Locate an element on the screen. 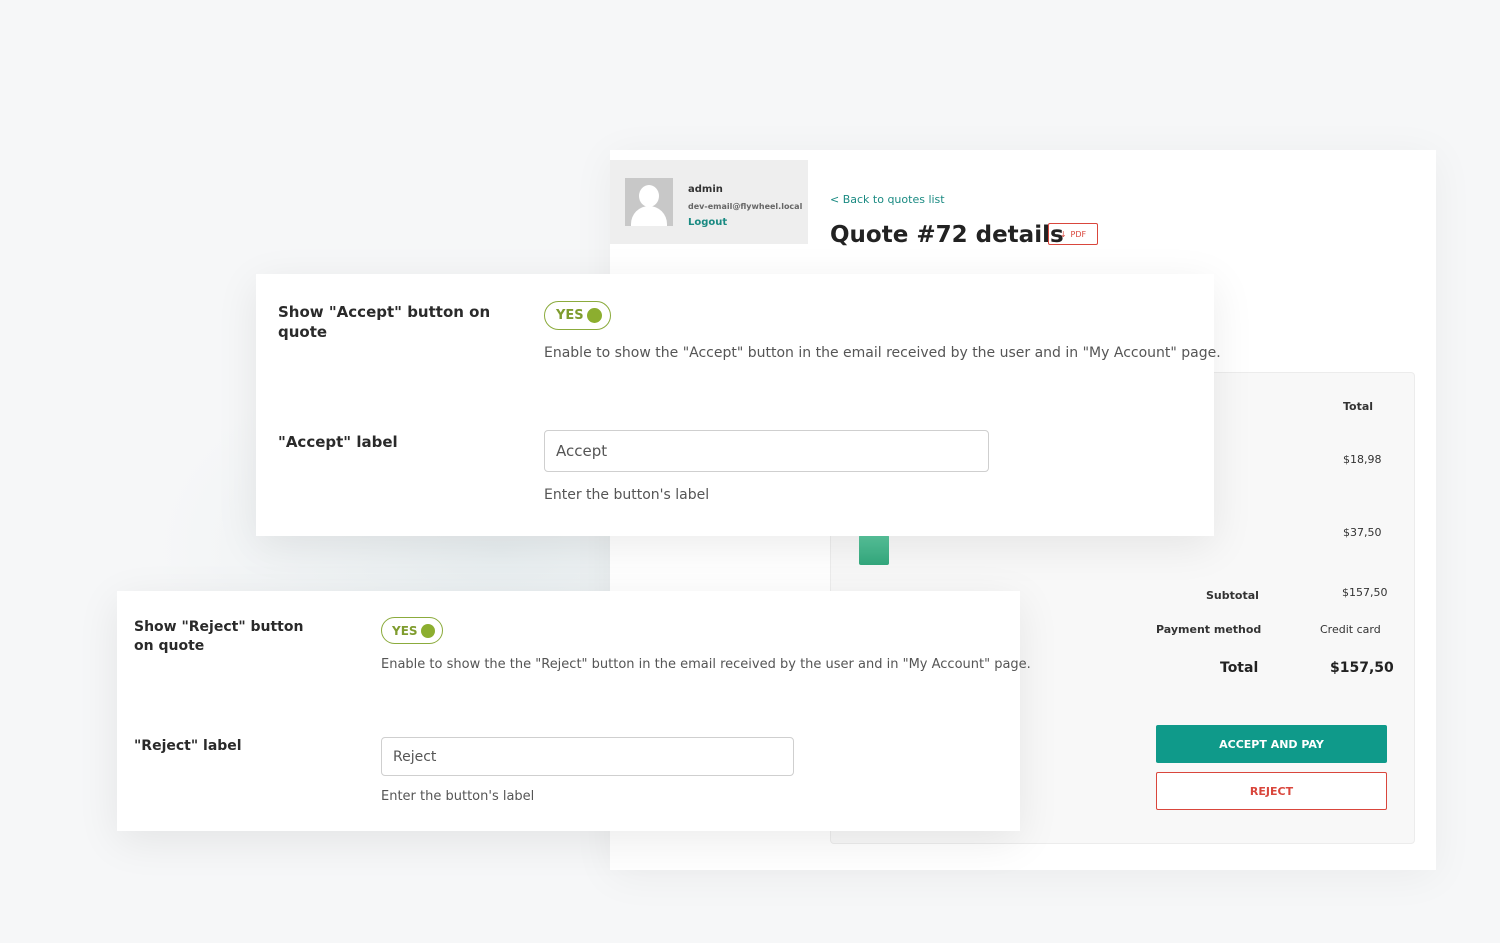  accept-and-pay-button: ACCEPT AND PAY is located at coordinates (1271, 744).